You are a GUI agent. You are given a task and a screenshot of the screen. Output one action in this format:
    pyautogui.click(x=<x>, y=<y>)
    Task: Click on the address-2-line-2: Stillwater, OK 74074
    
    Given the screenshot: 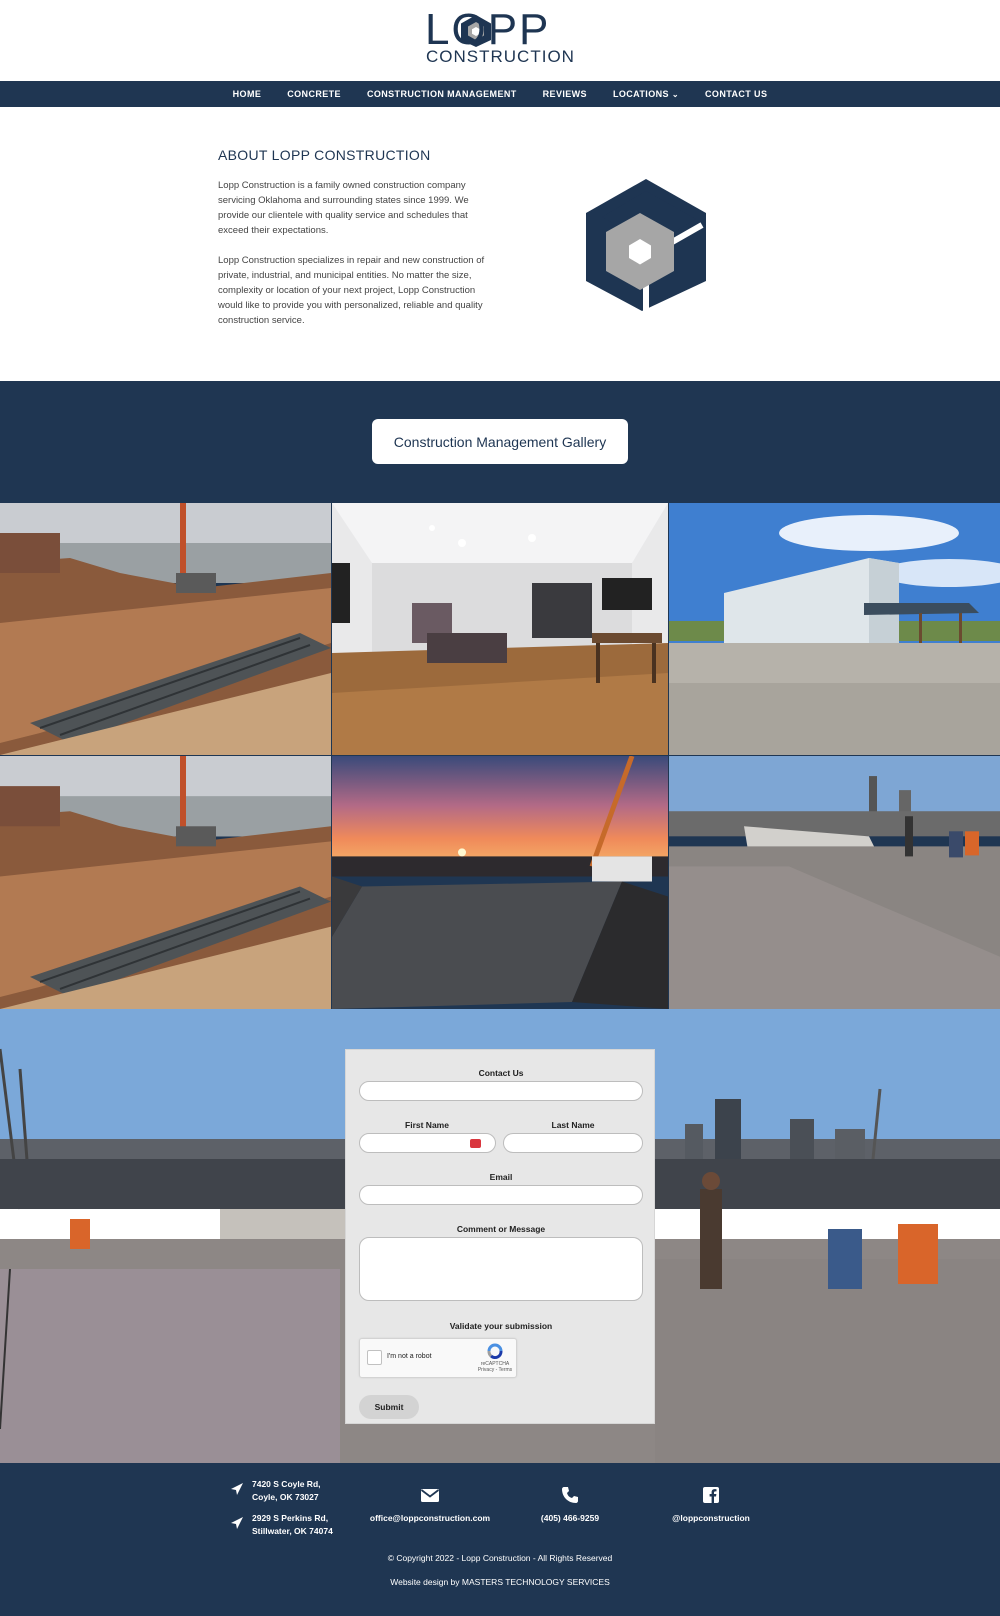 What is the action you would take?
    pyautogui.click(x=292, y=1531)
    